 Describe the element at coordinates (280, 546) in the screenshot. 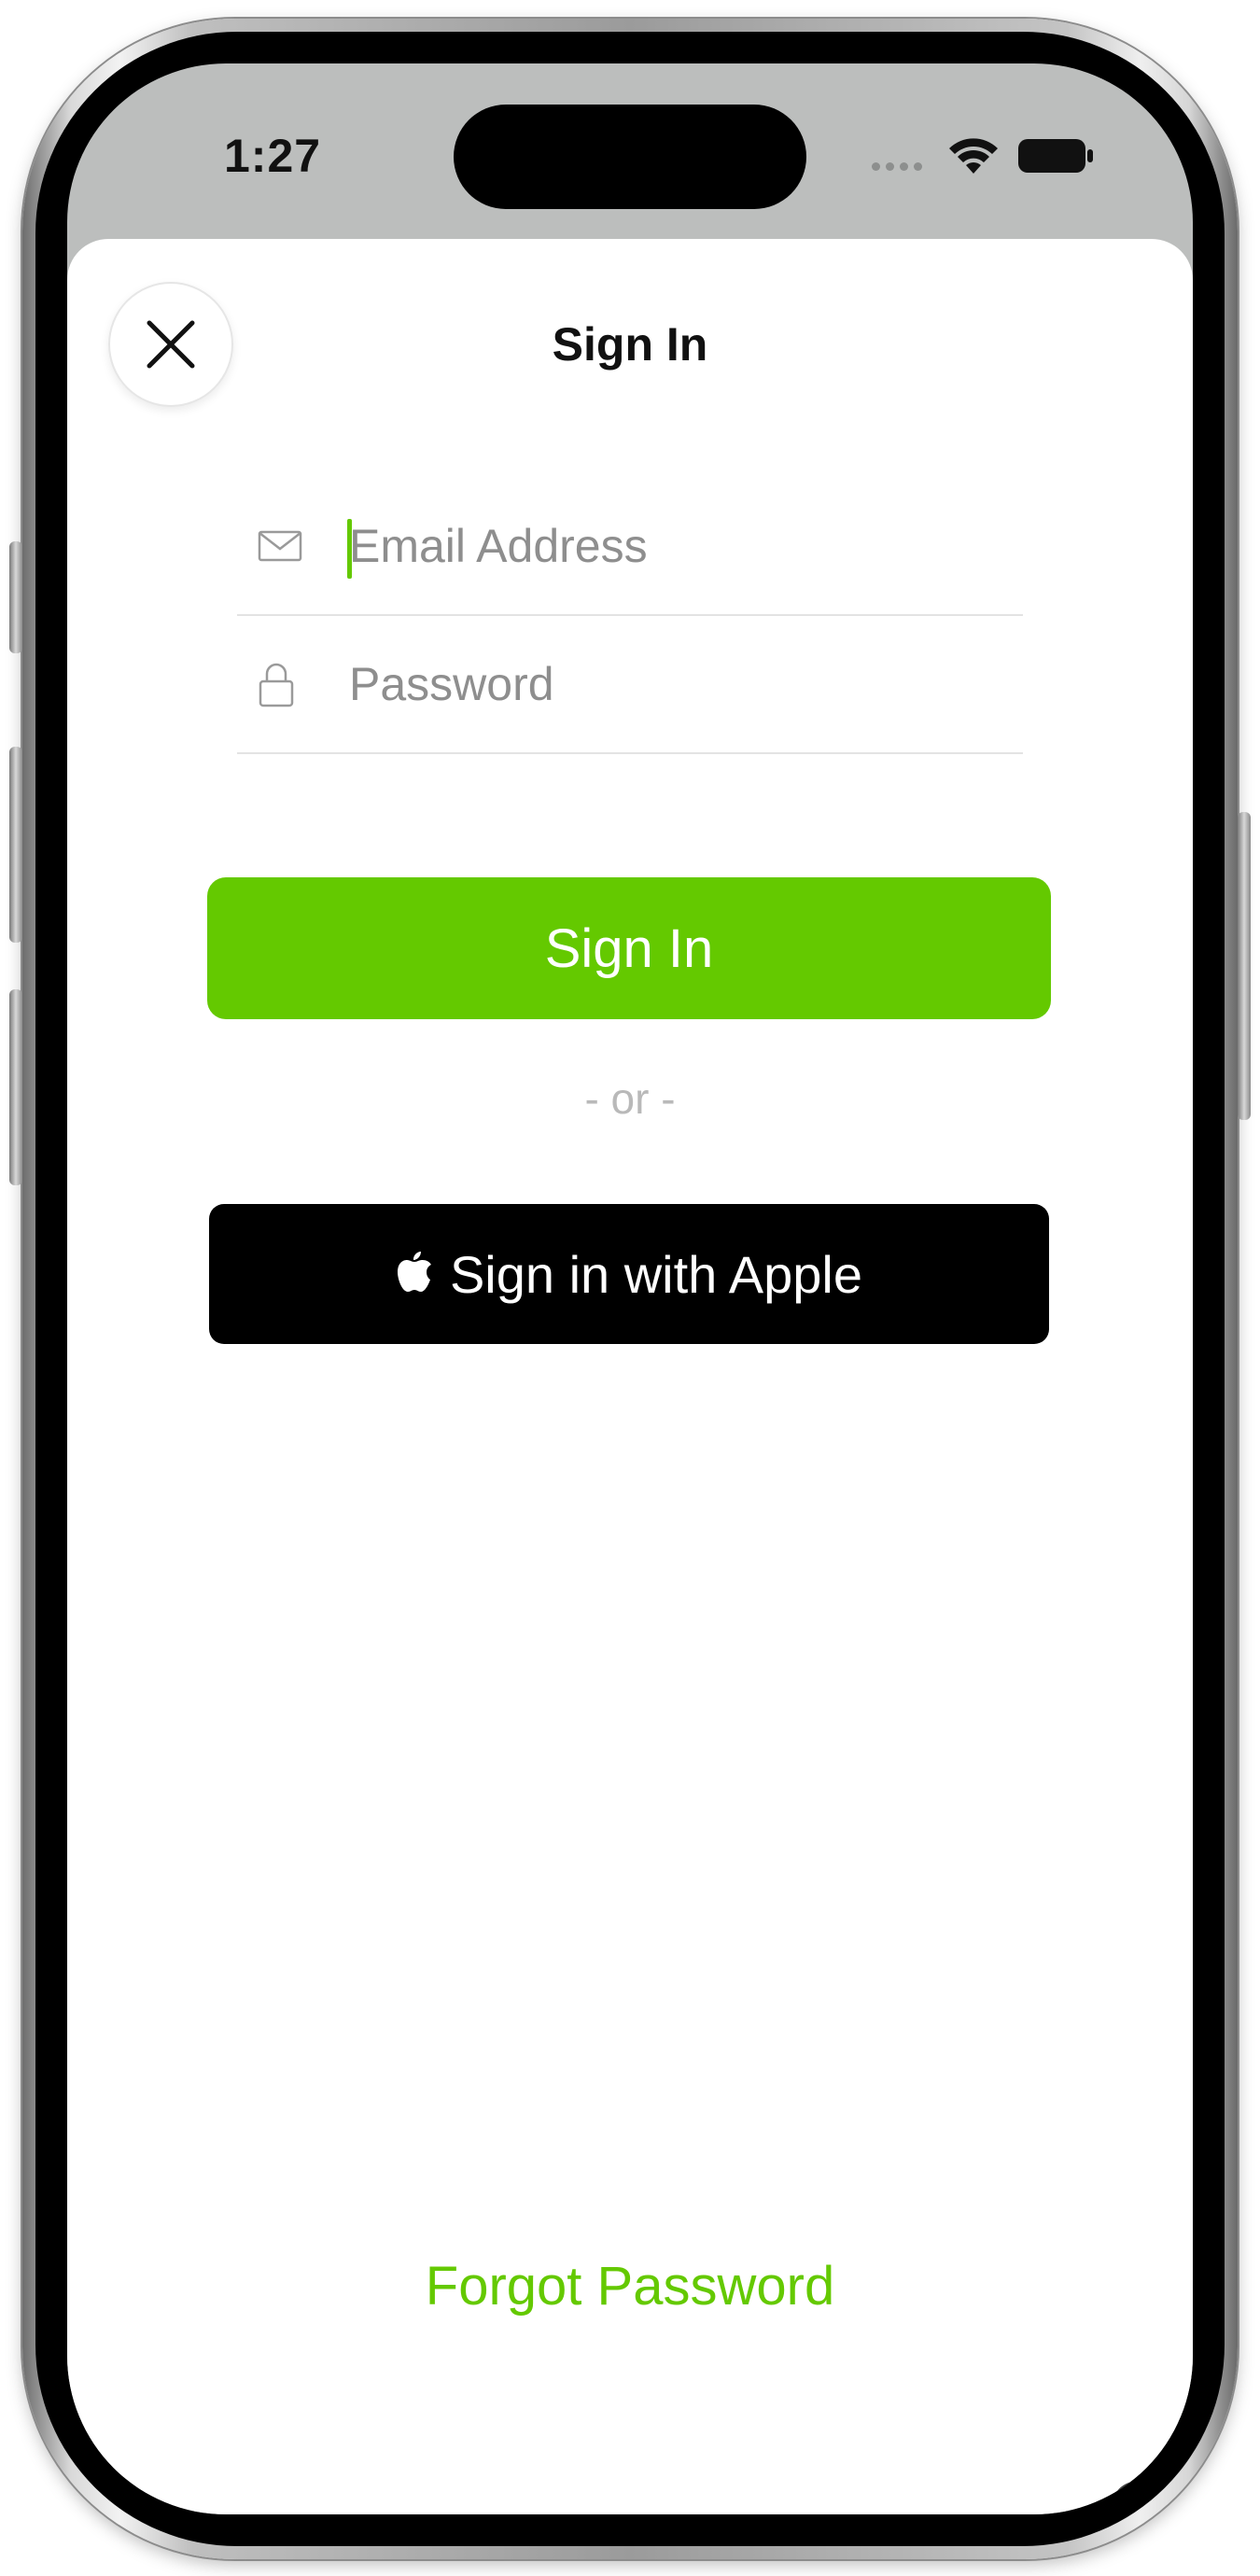

I see `envelope-icon` at that location.